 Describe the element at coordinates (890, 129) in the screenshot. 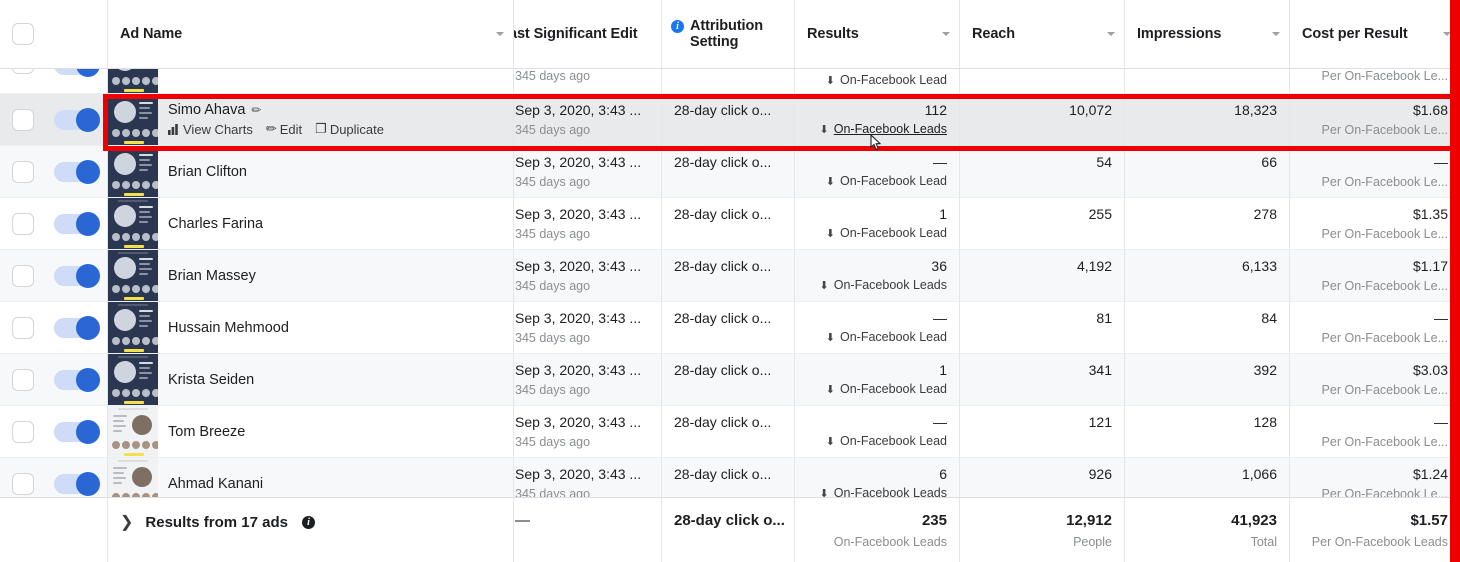

I see `results-sub-link: On-Facebook Leads` at that location.